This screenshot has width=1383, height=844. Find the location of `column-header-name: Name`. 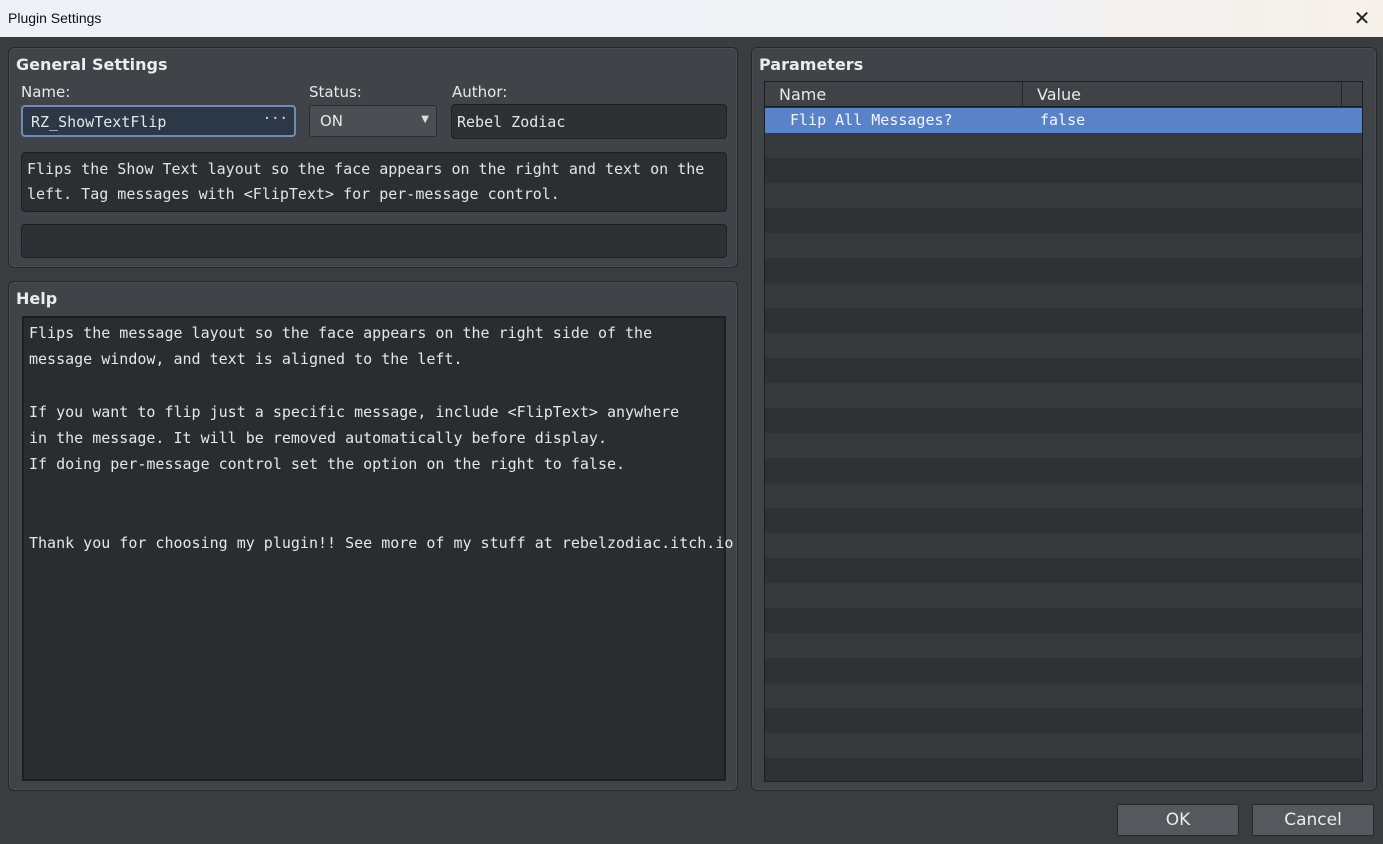

column-header-name: Name is located at coordinates (894, 94).